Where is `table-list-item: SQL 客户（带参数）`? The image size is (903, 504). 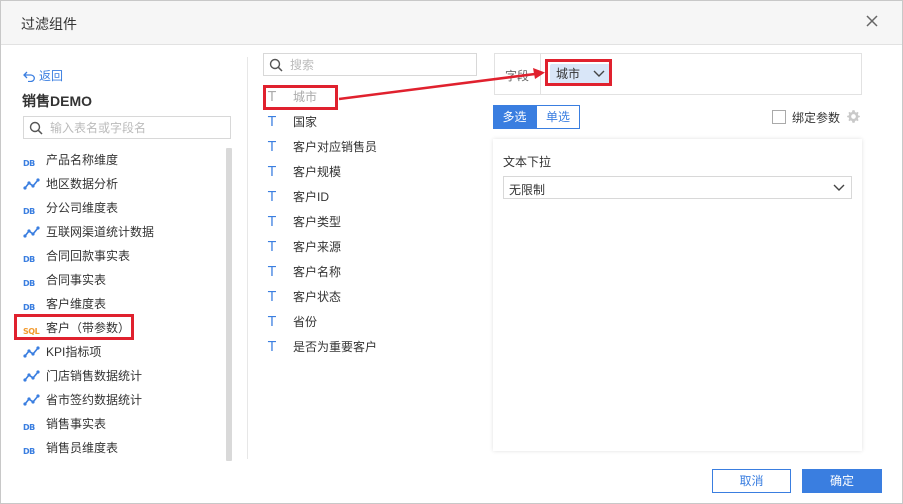 table-list-item: SQL 客户（带参数） is located at coordinates (123, 328).